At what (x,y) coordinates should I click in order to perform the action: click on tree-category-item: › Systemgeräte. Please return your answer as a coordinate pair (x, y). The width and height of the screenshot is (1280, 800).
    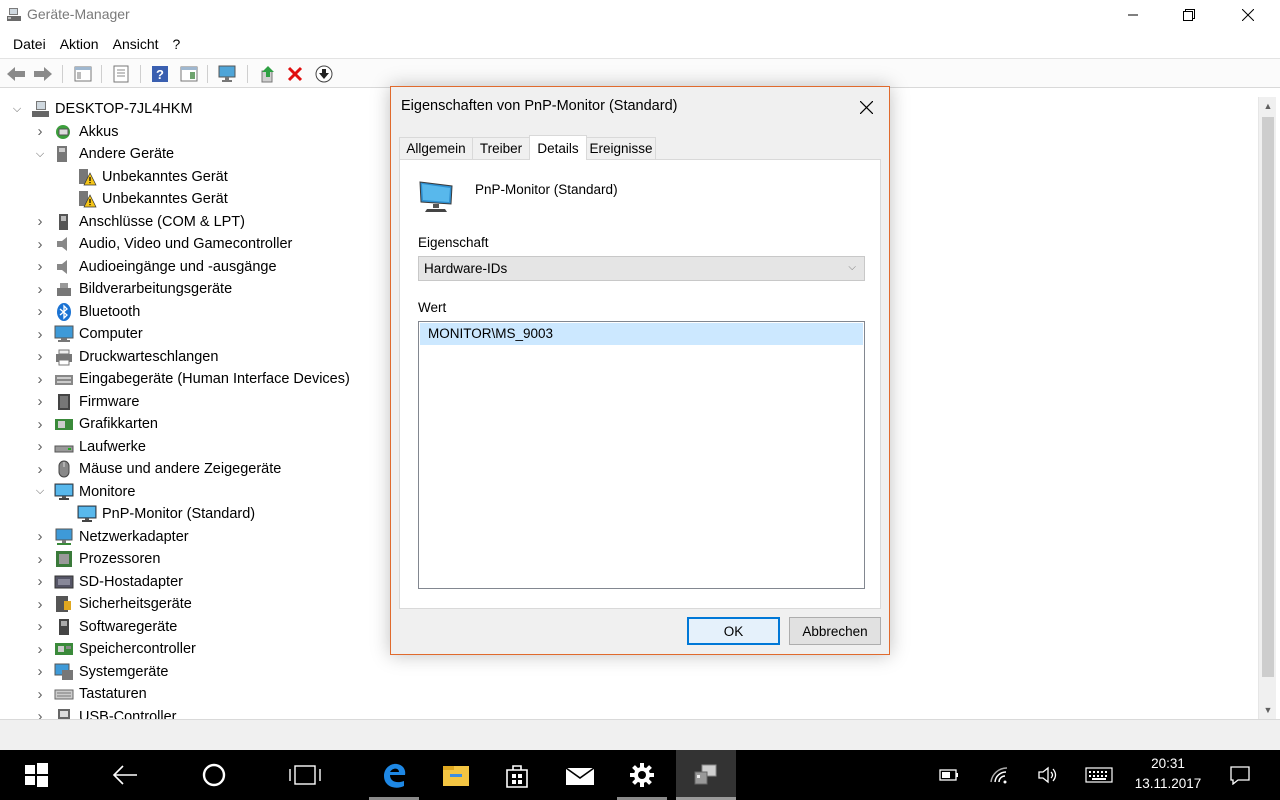
    Looking at the image, I should click on (103, 672).